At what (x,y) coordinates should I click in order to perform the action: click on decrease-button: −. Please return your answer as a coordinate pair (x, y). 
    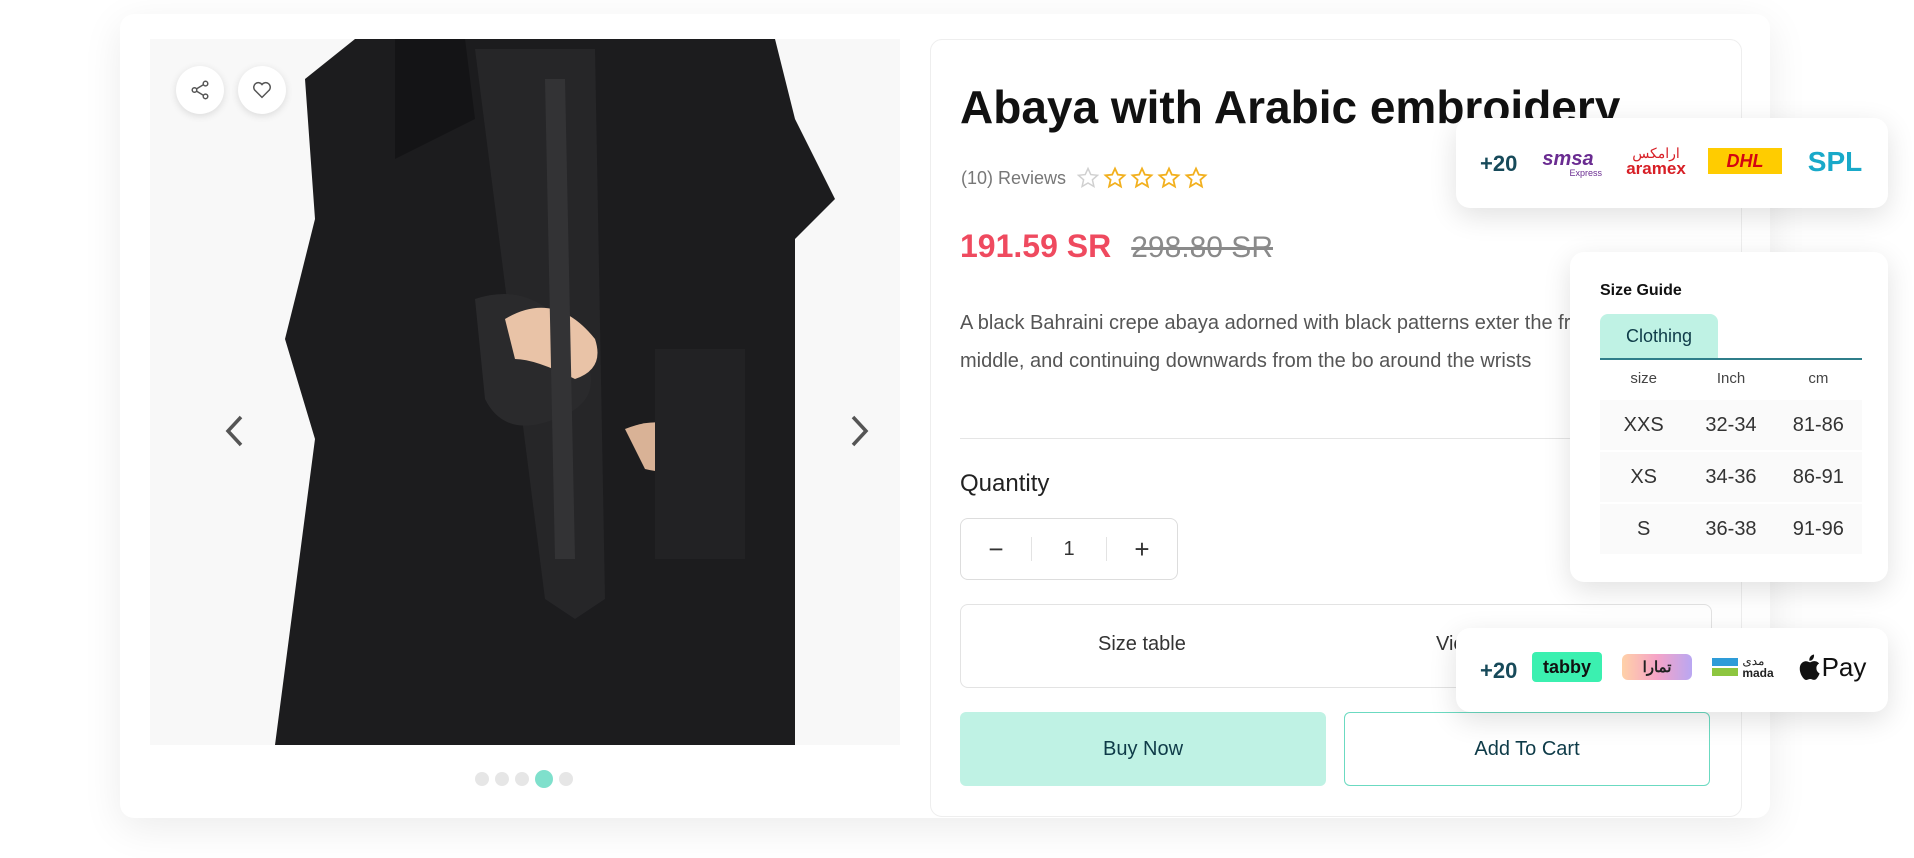
    Looking at the image, I should click on (996, 549).